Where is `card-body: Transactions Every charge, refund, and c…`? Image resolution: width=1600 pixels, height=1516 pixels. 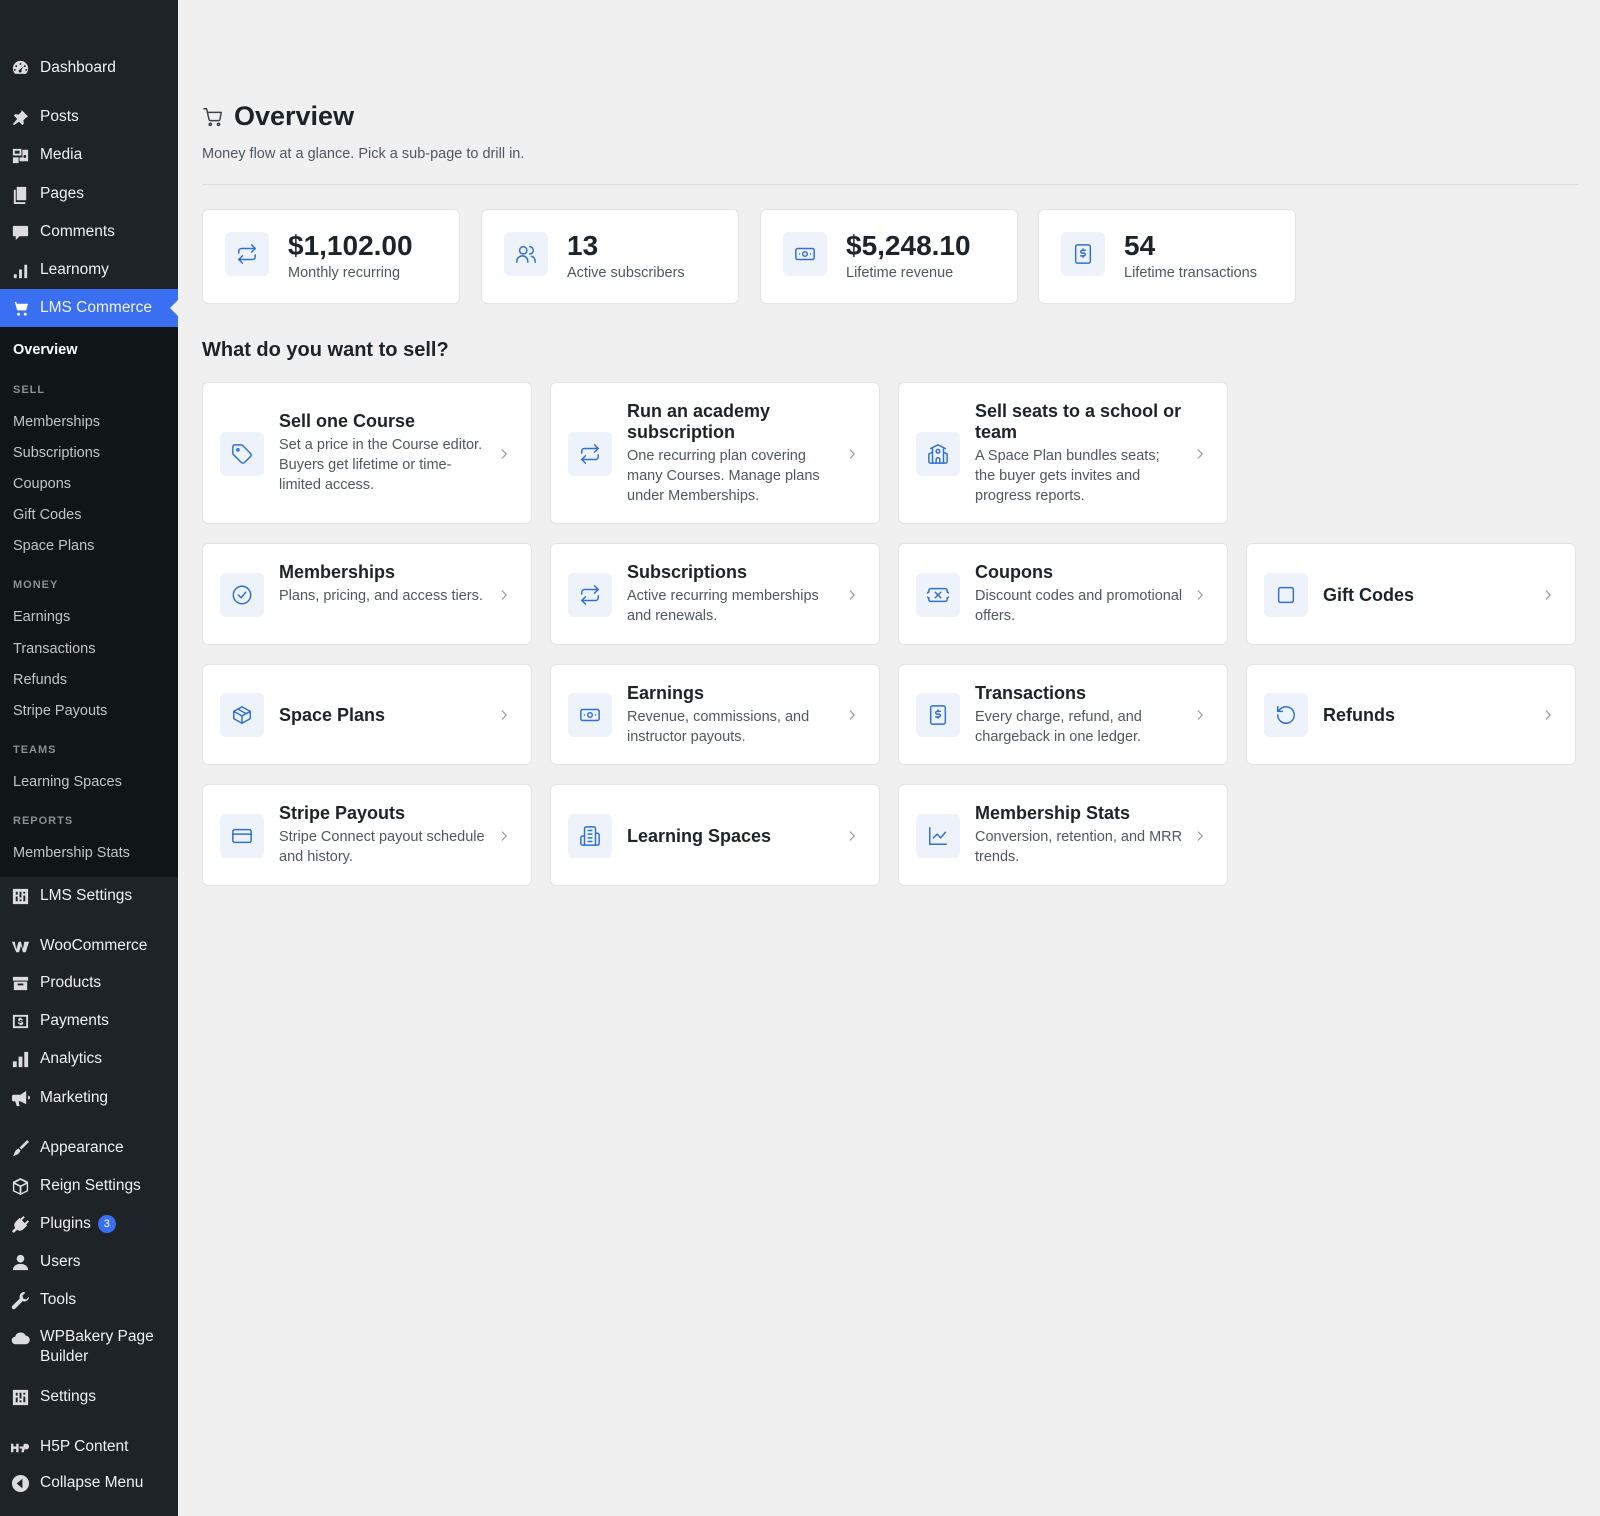
card-body: Transactions Every charge, refund, and c… is located at coordinates (1079, 715).